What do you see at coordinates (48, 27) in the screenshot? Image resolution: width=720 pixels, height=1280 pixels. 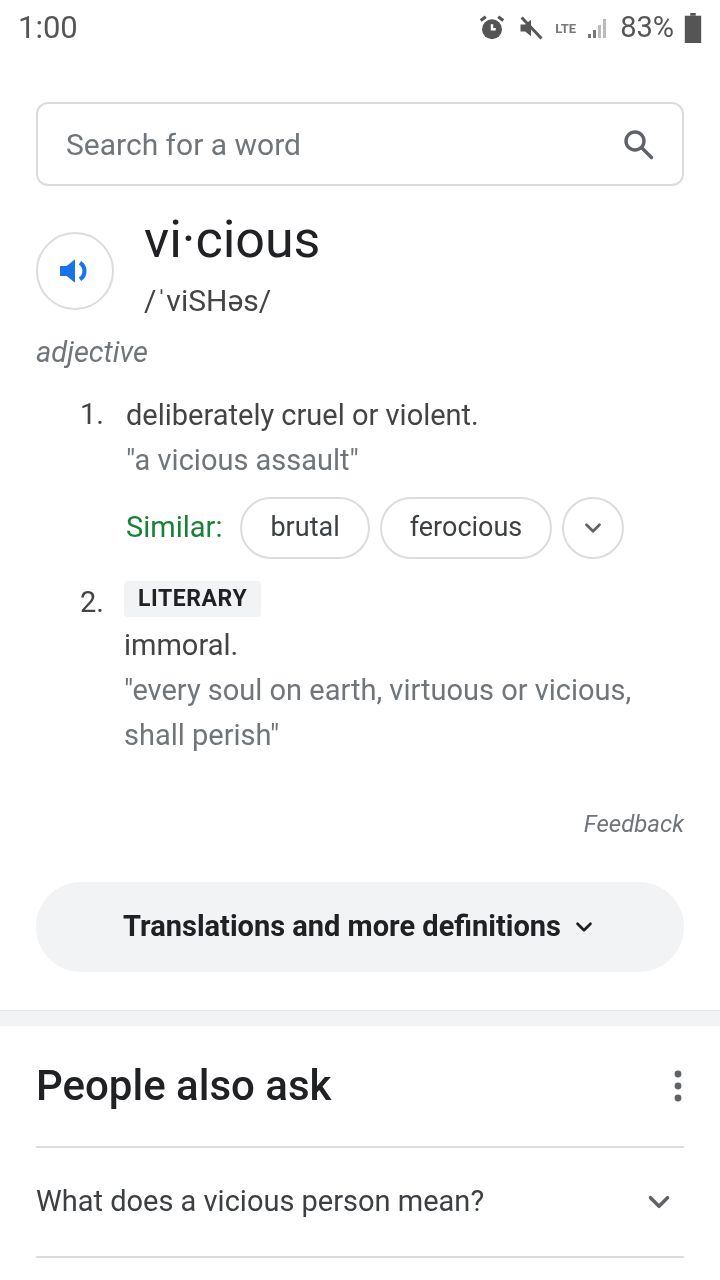 I see `status-time: 1:00` at bounding box center [48, 27].